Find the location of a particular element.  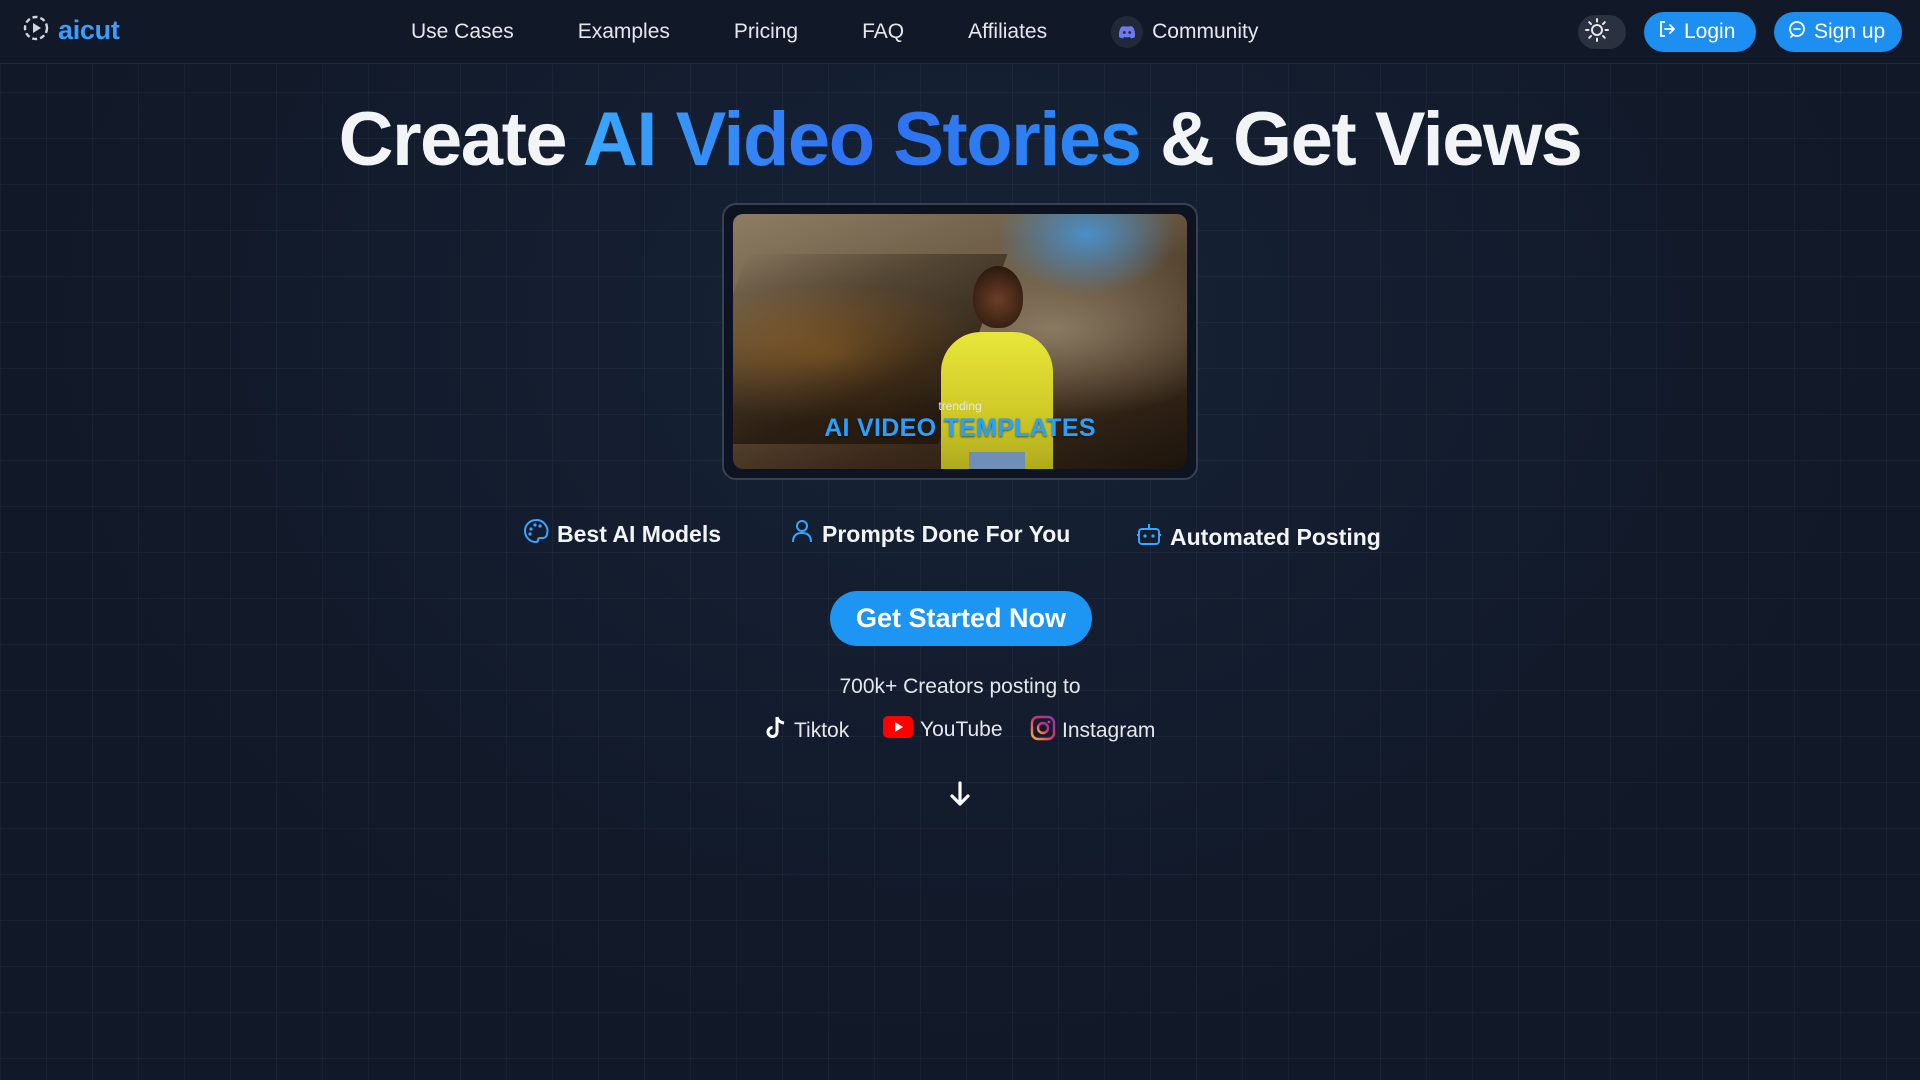

platform-tiktok: Tiktok is located at coordinates (806, 731).